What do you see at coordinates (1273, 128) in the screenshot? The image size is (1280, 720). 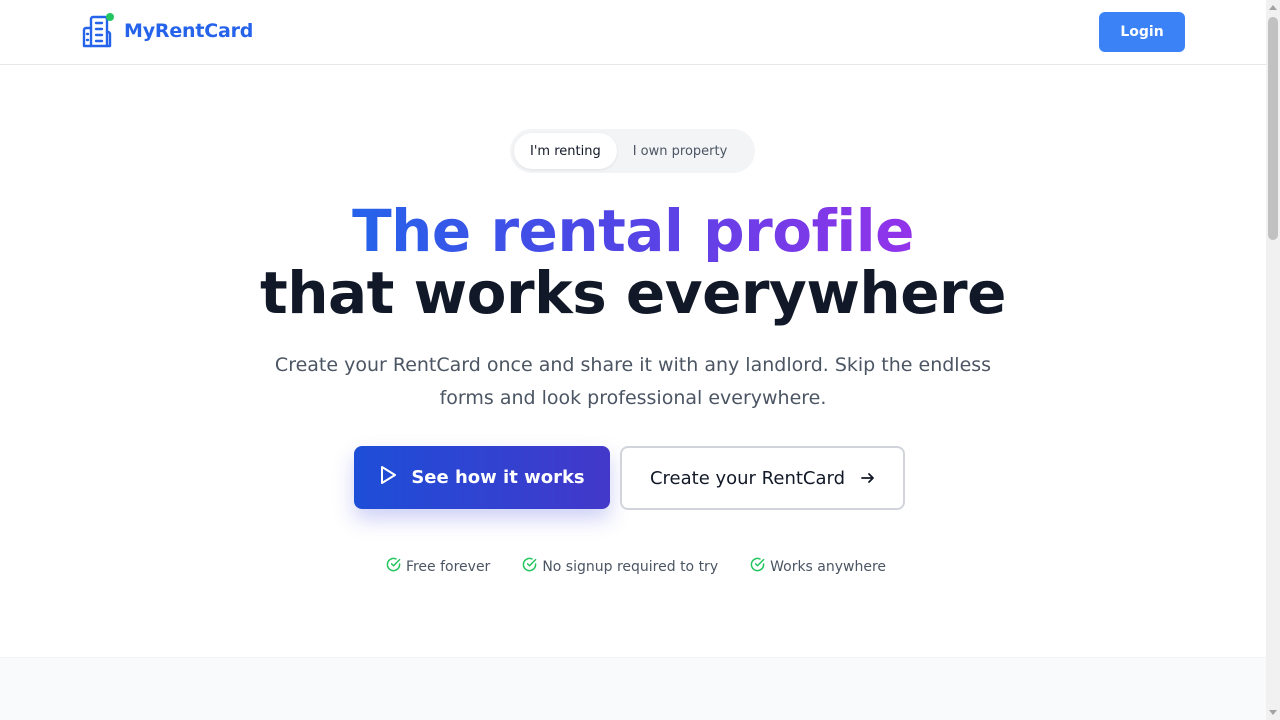 I see `scrollbar-thumb` at bounding box center [1273, 128].